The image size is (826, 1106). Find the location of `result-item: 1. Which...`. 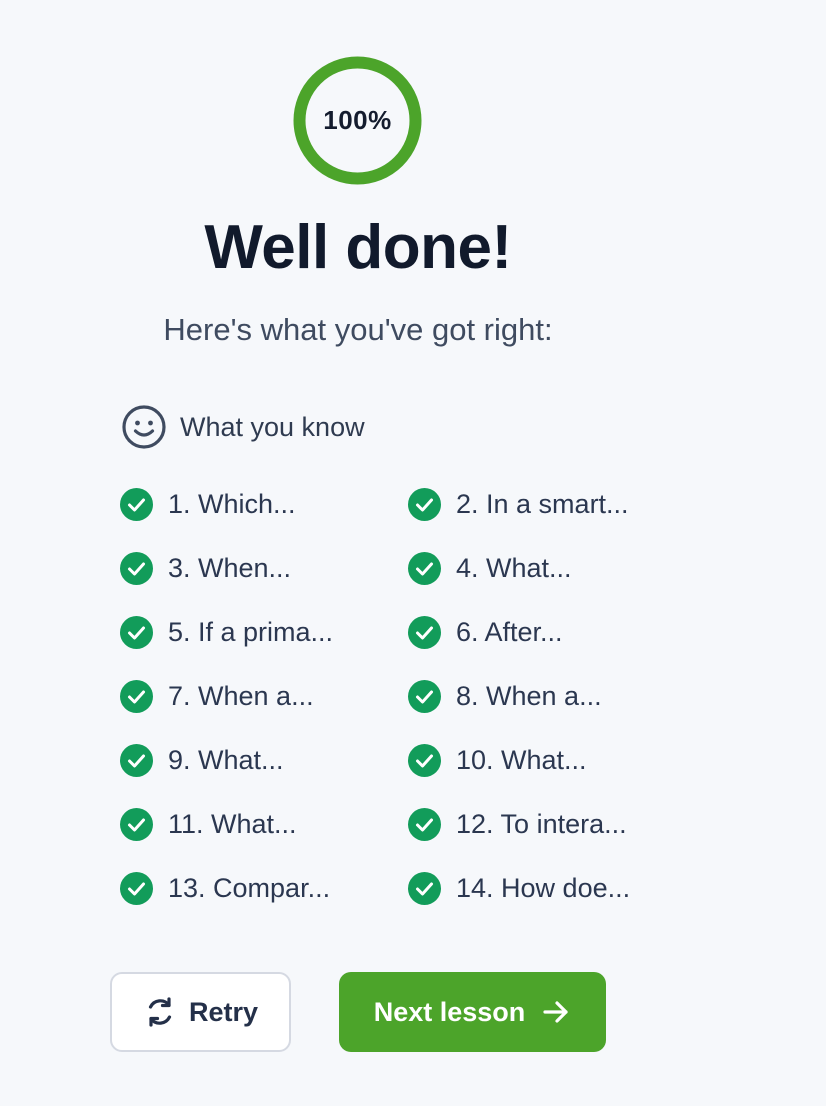

result-item: 1. Which... is located at coordinates (208, 504).